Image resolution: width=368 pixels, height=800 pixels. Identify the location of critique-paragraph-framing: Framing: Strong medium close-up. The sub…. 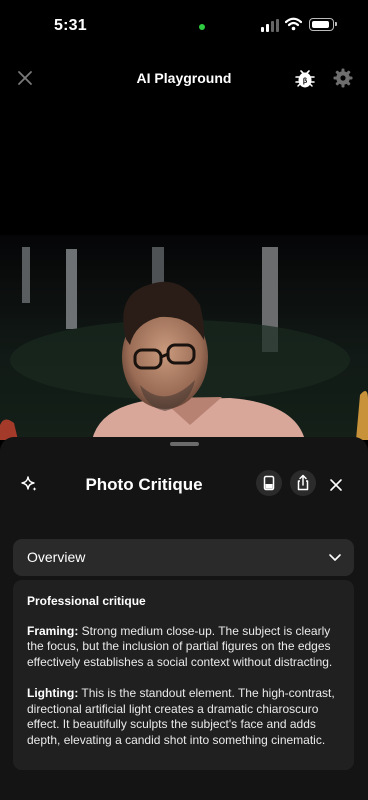
(185, 647).